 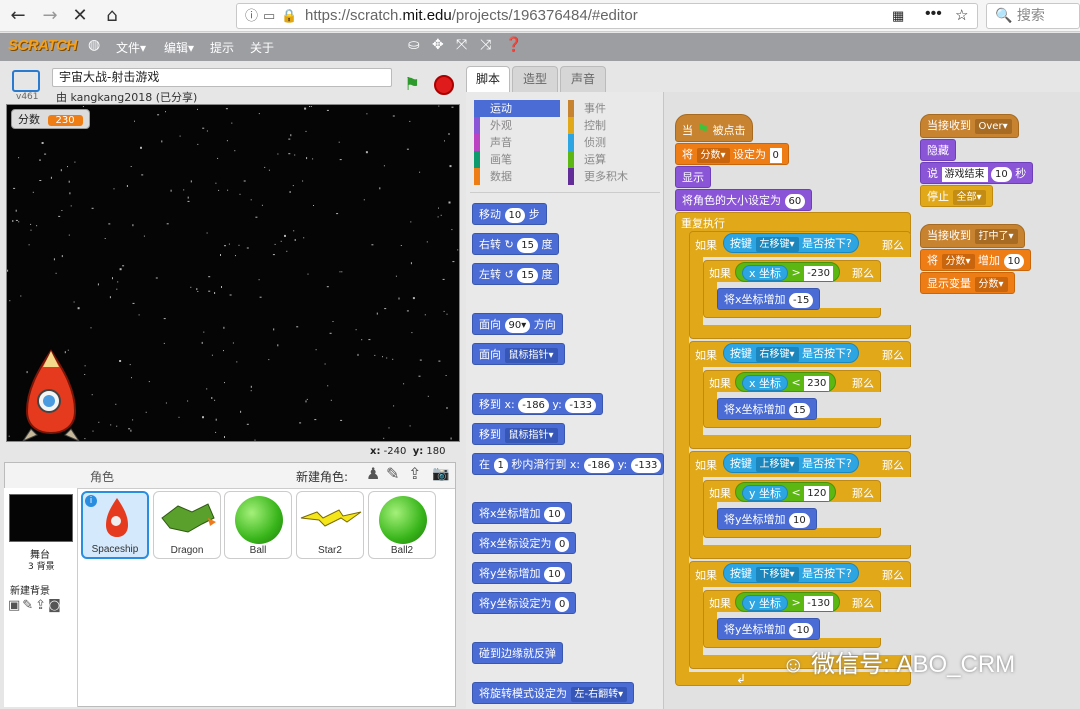 I want to click on qr-icon: ▦, so click(x=898, y=16).